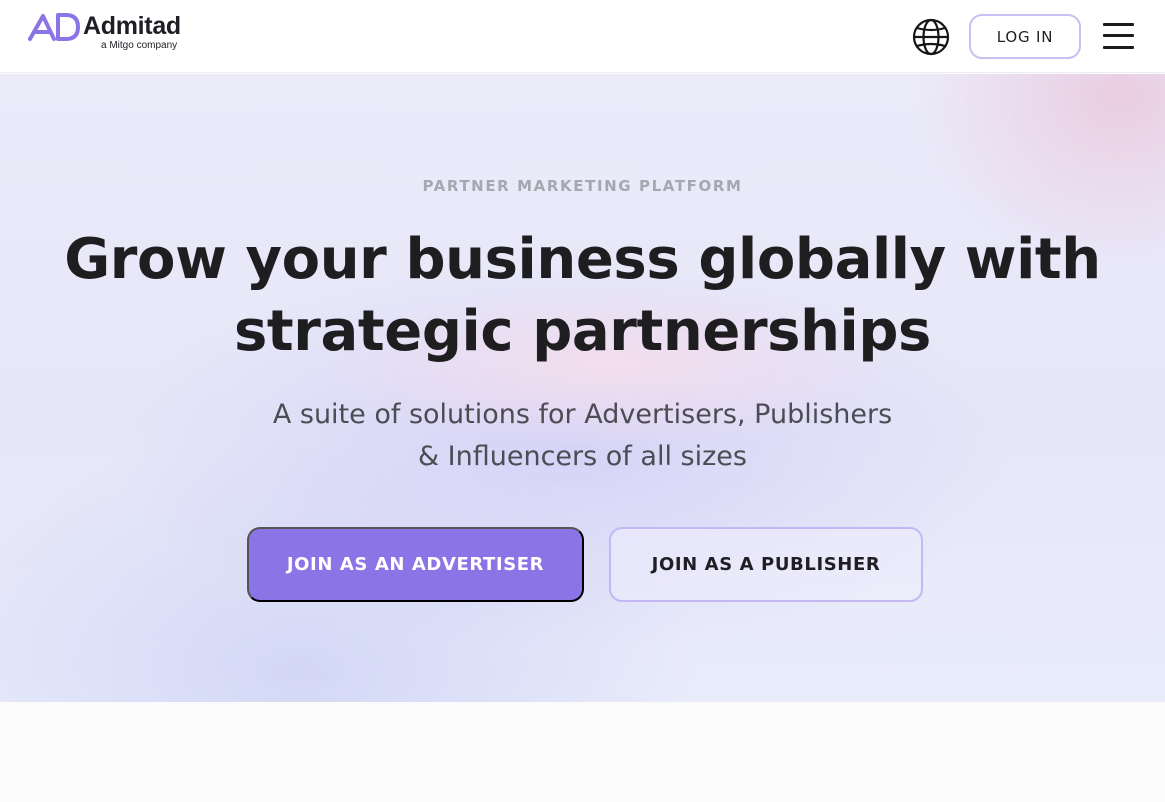 The width and height of the screenshot is (1165, 802). What do you see at coordinates (582, 331) in the screenshot?
I see `headline-line-2: strategic partnerships` at bounding box center [582, 331].